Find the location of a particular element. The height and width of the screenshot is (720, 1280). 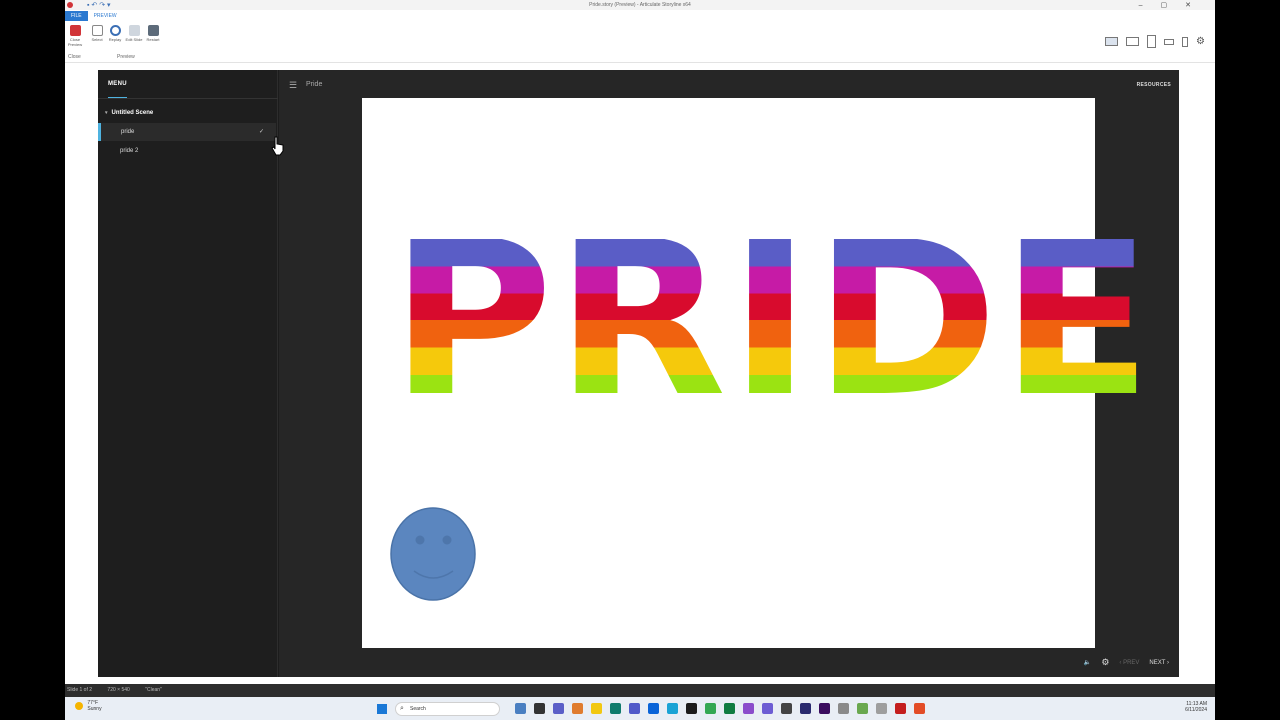

slide-label: pride 2 is located at coordinates (129, 151).